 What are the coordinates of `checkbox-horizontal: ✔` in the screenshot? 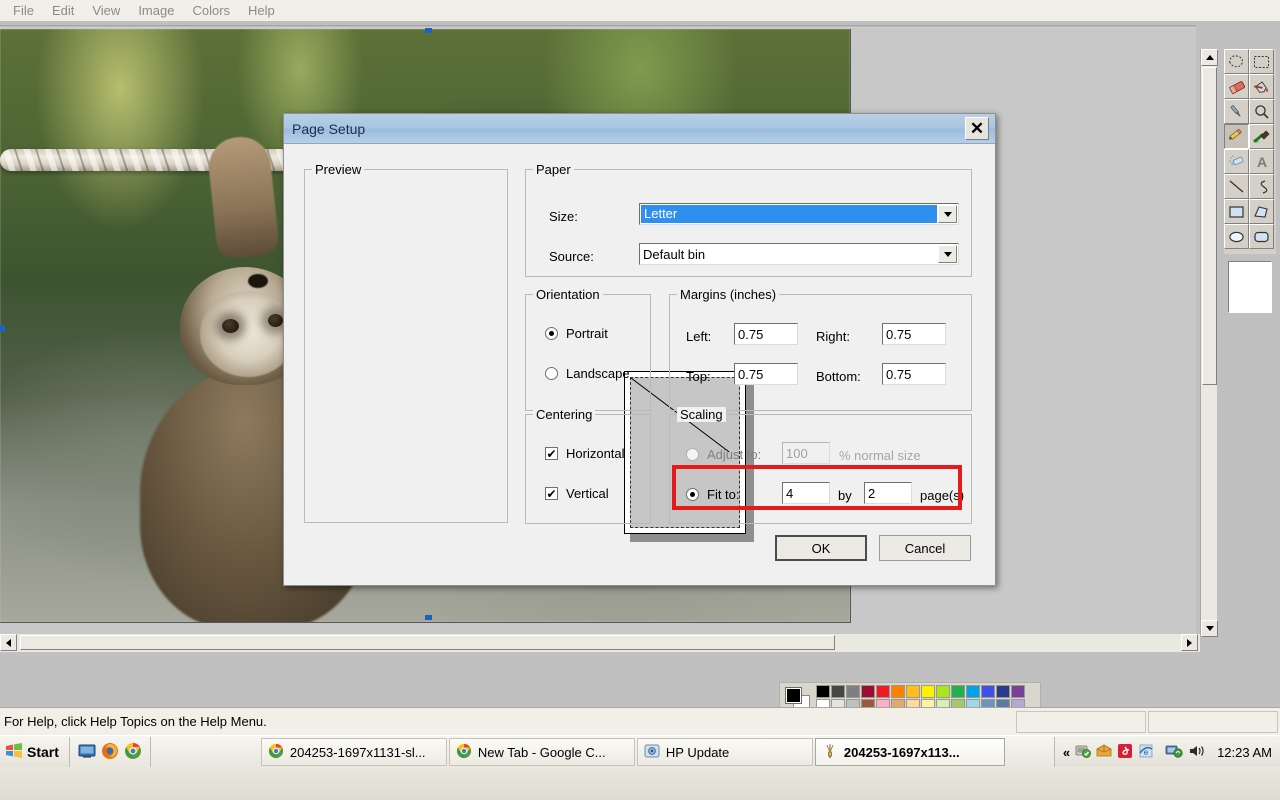 It's located at (551, 453).